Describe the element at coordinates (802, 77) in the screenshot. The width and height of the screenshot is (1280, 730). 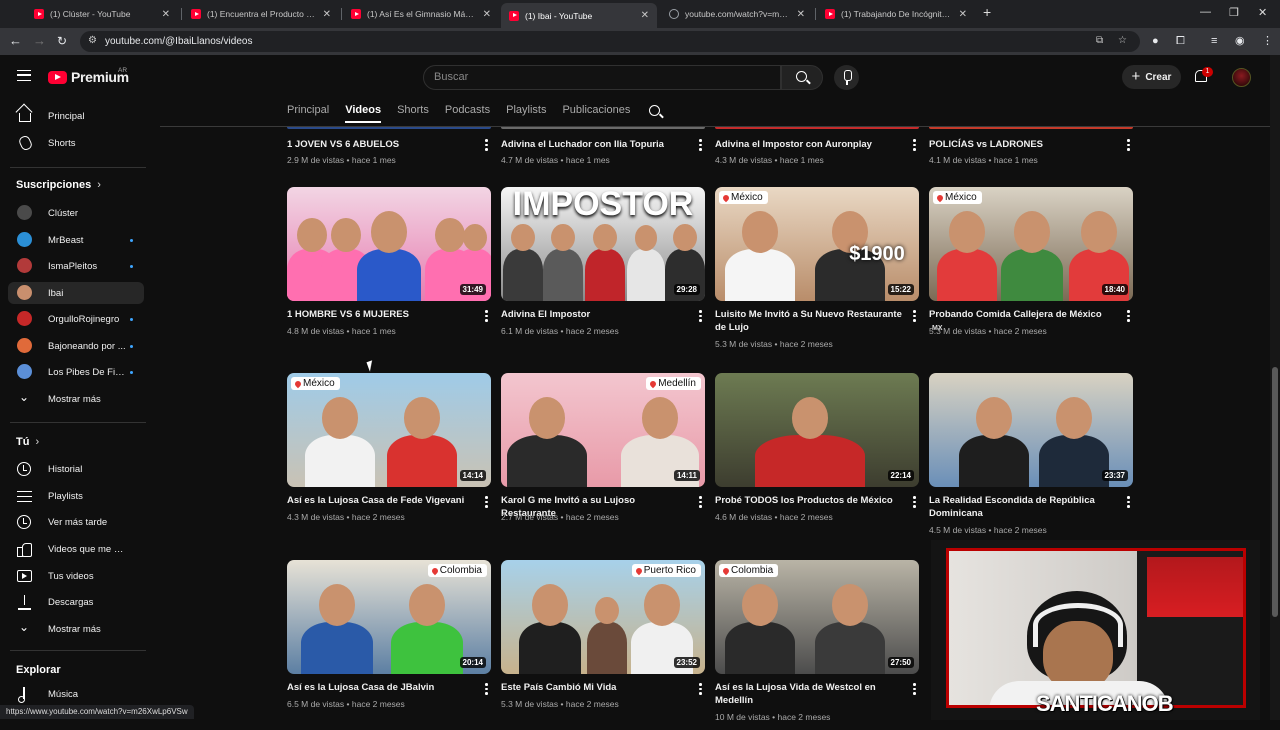
I see `search-button` at that location.